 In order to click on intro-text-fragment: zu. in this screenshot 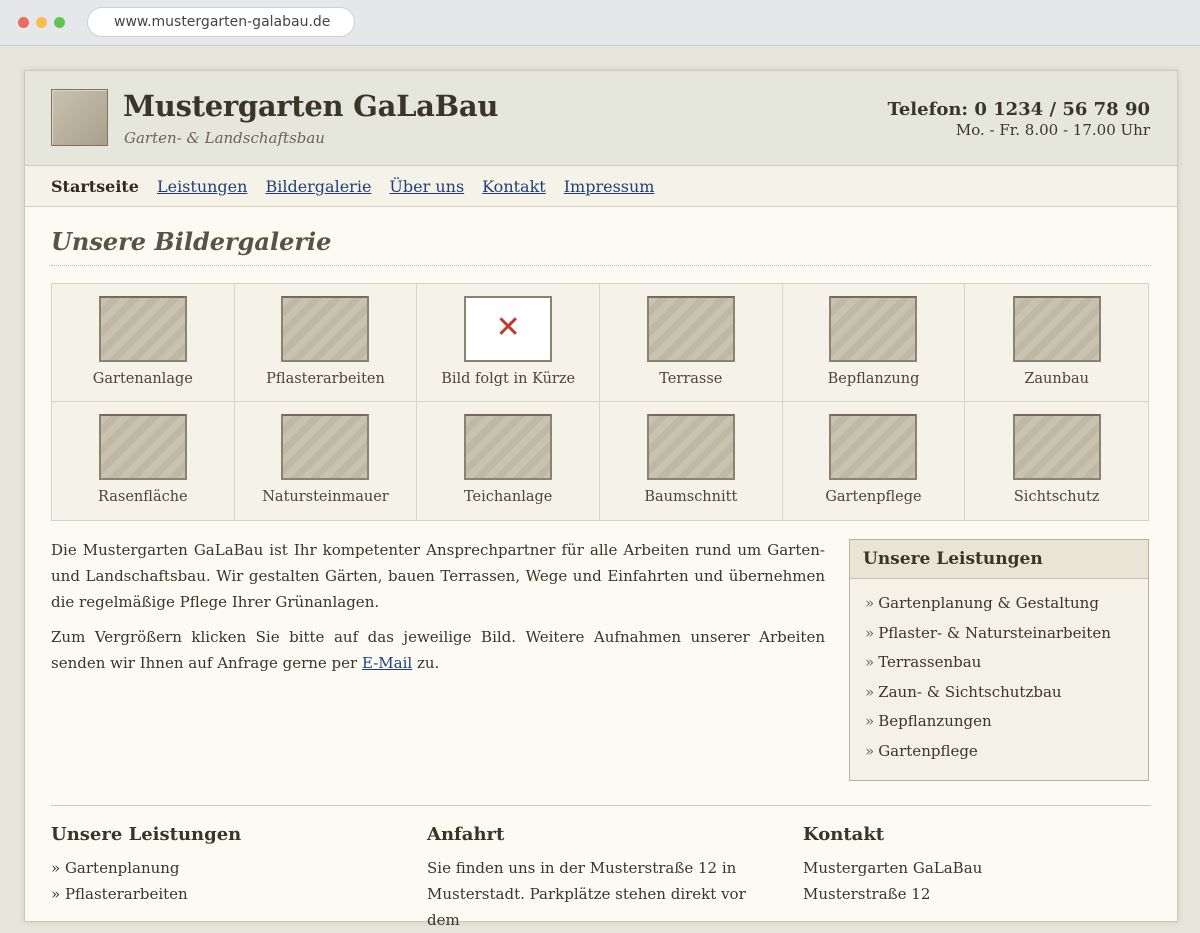, I will do `click(426, 663)`.